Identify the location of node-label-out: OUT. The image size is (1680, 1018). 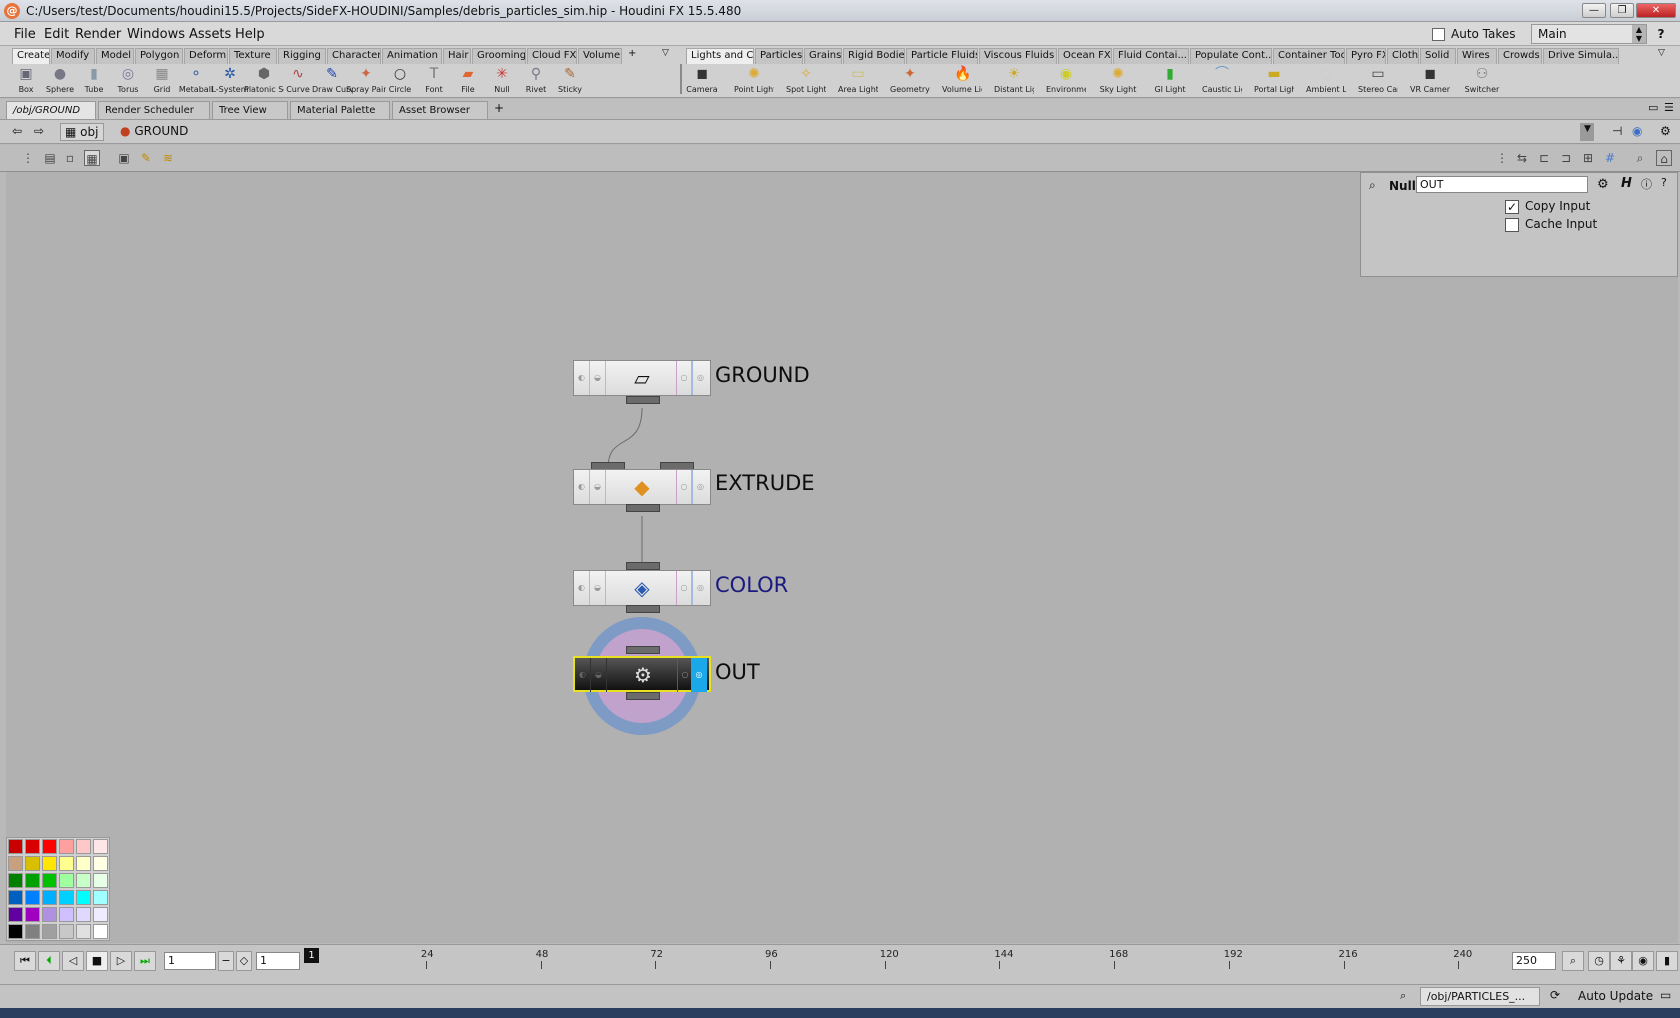
(737, 672).